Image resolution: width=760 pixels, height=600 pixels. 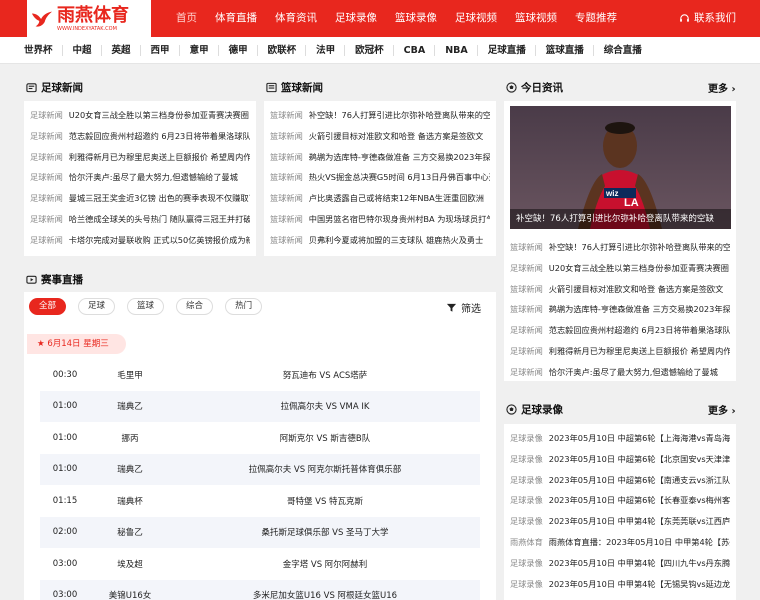 I want to click on nav-item: 体育资讯, so click(x=296, y=18).